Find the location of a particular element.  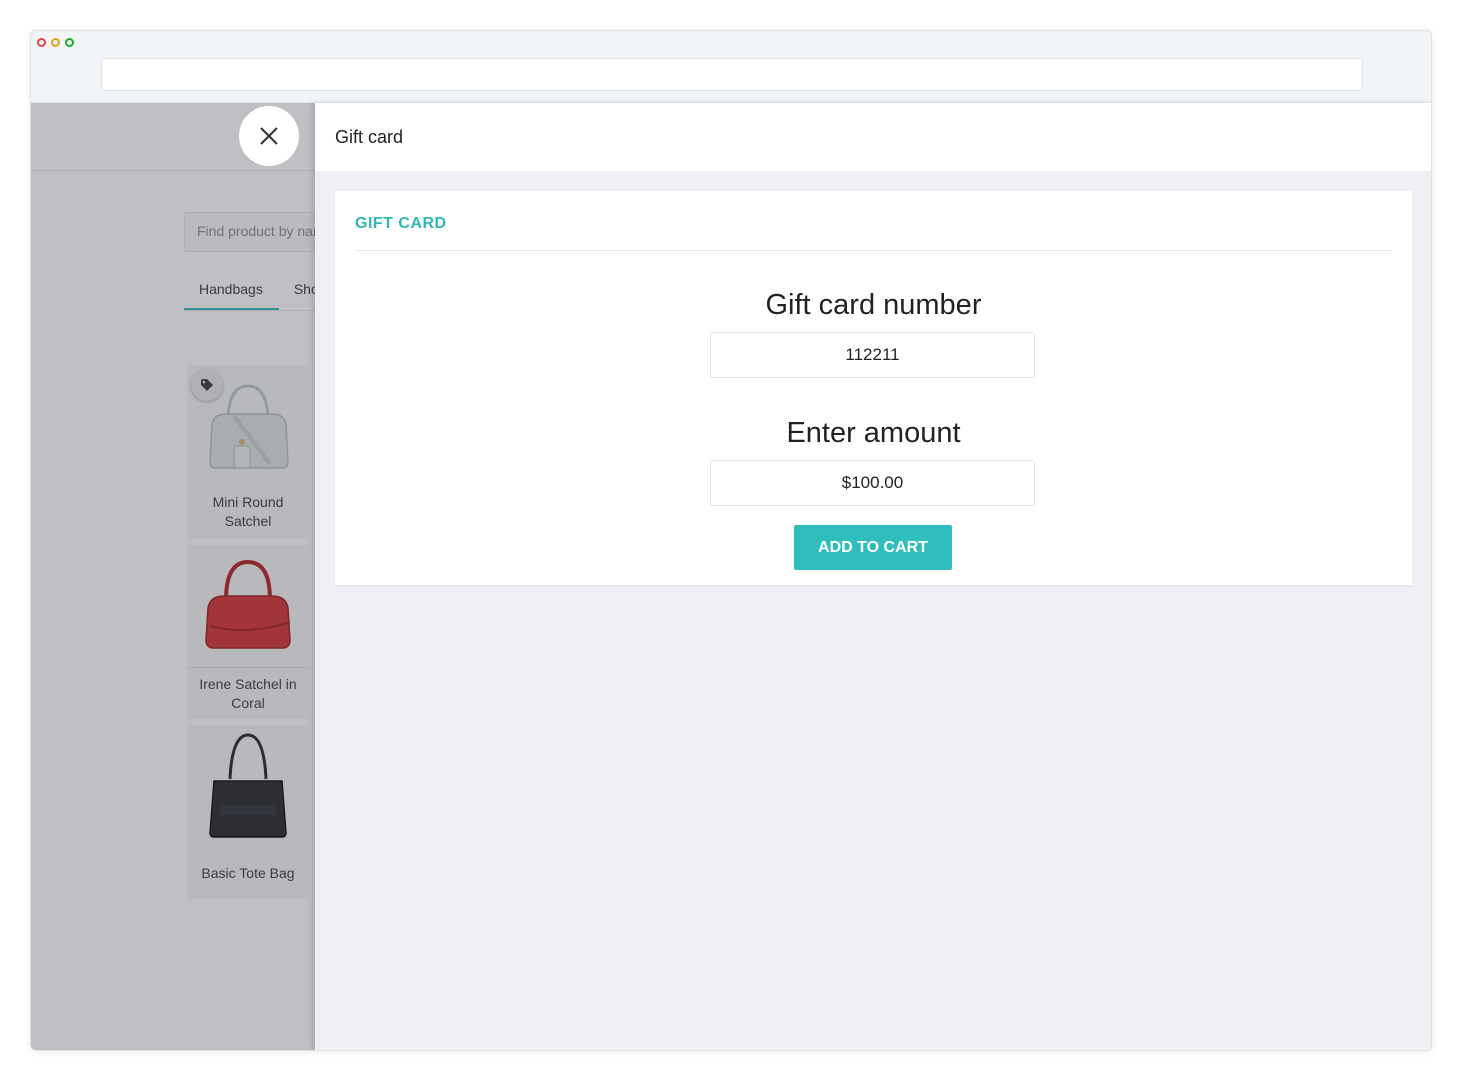

amount-label: Enter amount is located at coordinates (873, 433).